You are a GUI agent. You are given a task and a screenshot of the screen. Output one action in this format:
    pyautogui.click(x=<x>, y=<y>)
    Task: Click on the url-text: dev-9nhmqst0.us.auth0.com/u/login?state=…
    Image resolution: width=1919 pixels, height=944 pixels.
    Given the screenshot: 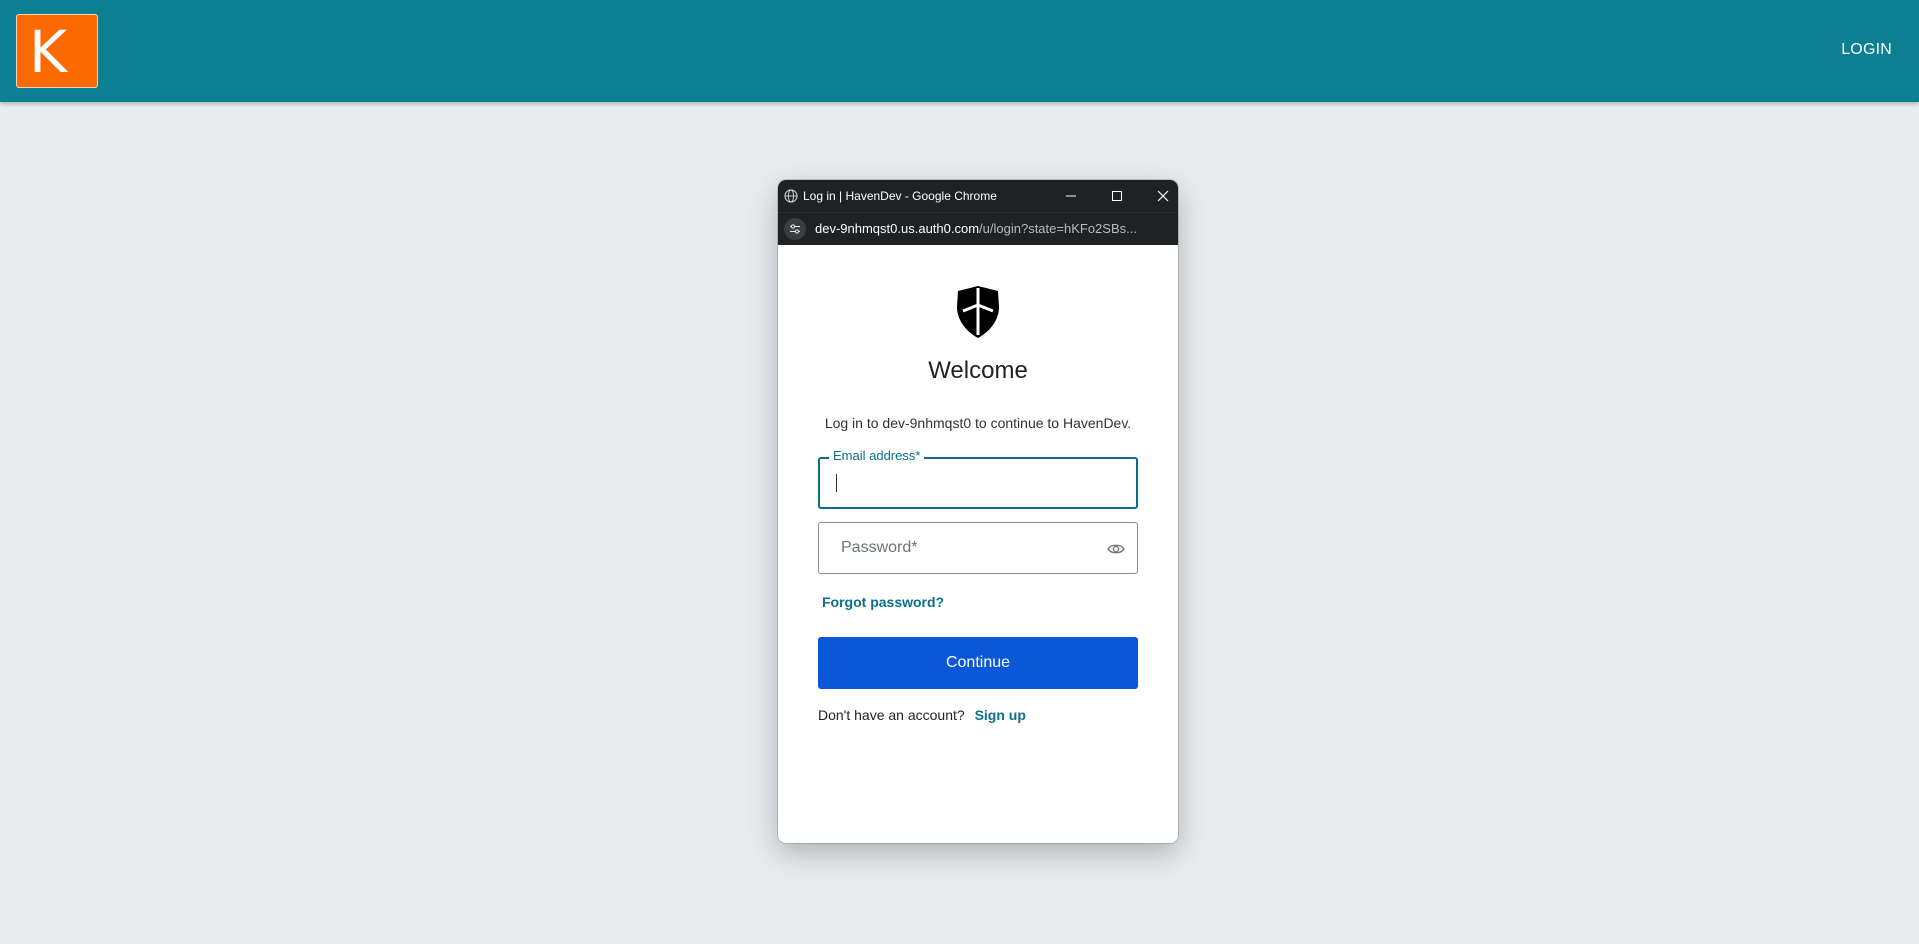 What is the action you would take?
    pyautogui.click(x=992, y=228)
    